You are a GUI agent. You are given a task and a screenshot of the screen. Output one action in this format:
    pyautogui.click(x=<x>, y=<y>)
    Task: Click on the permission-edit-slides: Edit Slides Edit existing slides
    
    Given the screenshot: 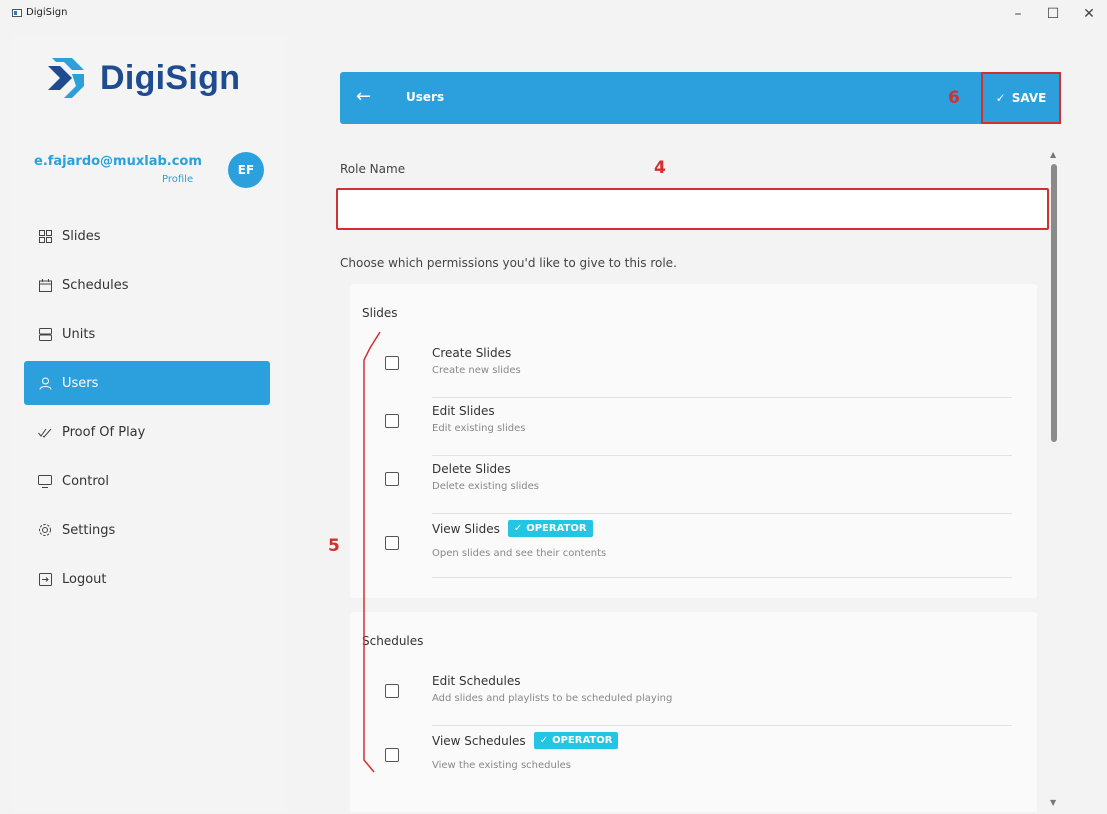 What is the action you would take?
    pyautogui.click(x=700, y=427)
    